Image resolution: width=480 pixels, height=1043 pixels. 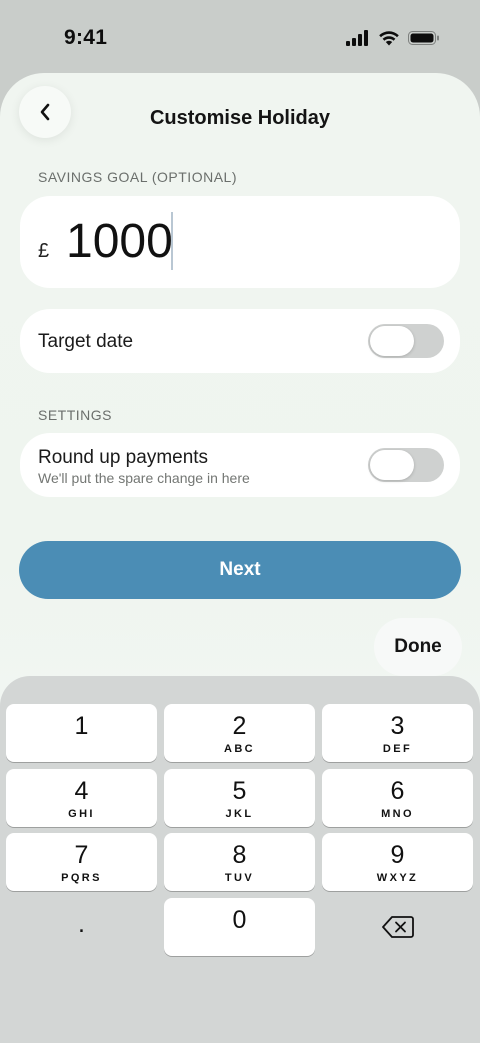 What do you see at coordinates (86, 341) in the screenshot?
I see `target-date-label: Target date` at bounding box center [86, 341].